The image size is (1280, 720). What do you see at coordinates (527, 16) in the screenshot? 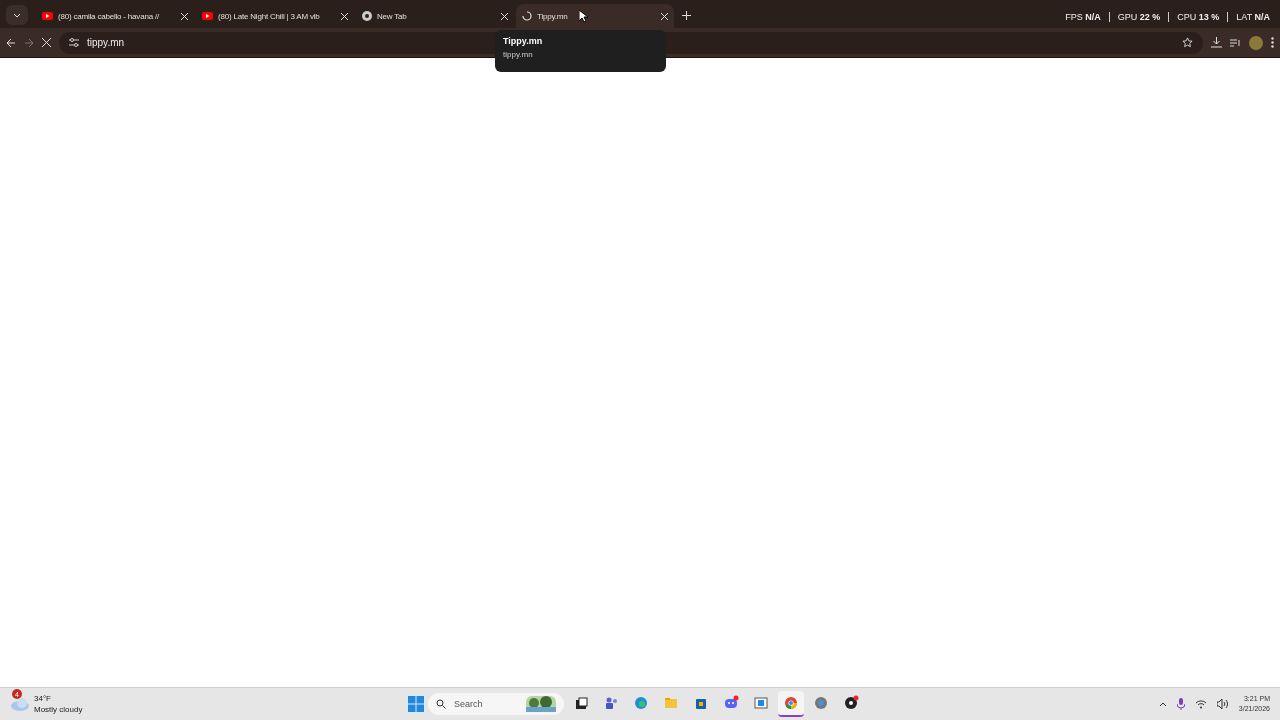
I see `loading-spinner-icon` at bounding box center [527, 16].